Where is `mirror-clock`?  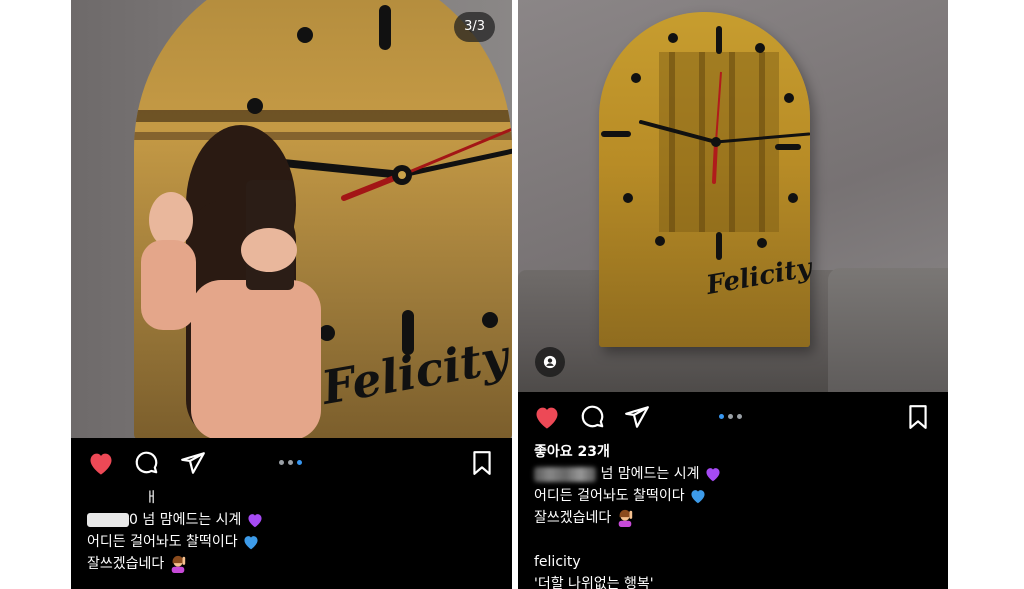 mirror-clock is located at coordinates (704, 179).